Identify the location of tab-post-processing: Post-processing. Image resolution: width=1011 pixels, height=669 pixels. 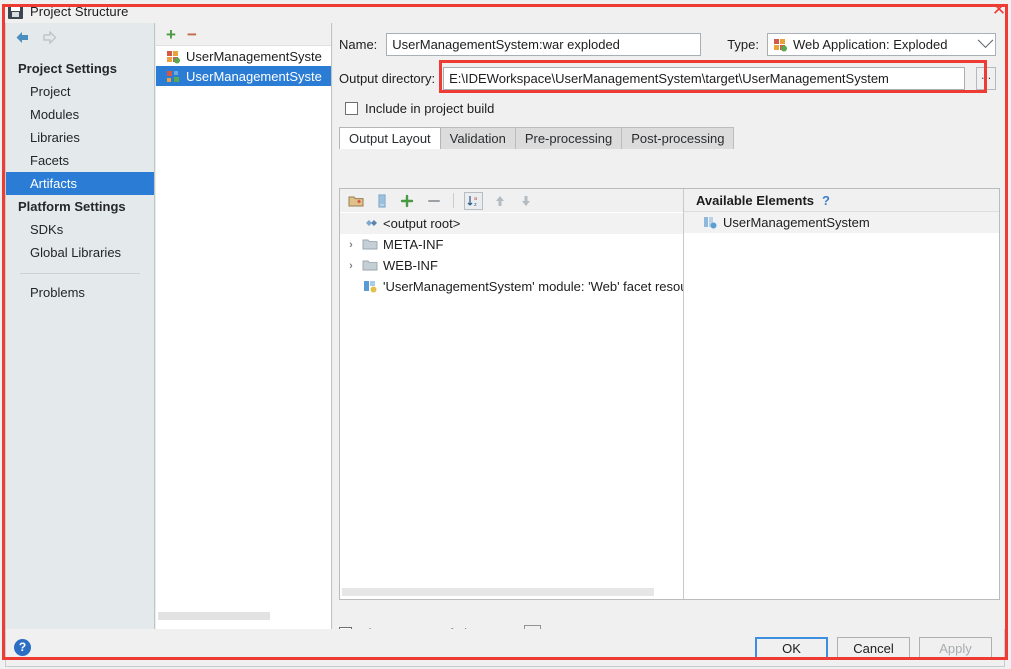
(678, 138).